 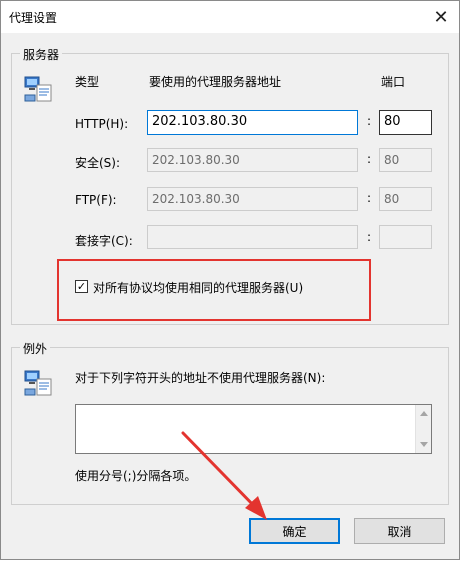 I want to click on same-proxy-checkbox: ✓, so click(x=81, y=286).